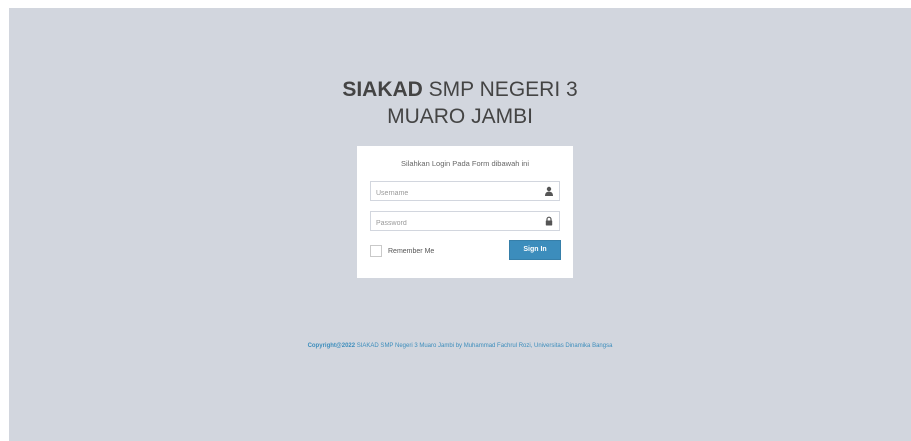 This screenshot has width=911, height=441. Describe the element at coordinates (549, 191) in the screenshot. I see `user-icon` at that location.